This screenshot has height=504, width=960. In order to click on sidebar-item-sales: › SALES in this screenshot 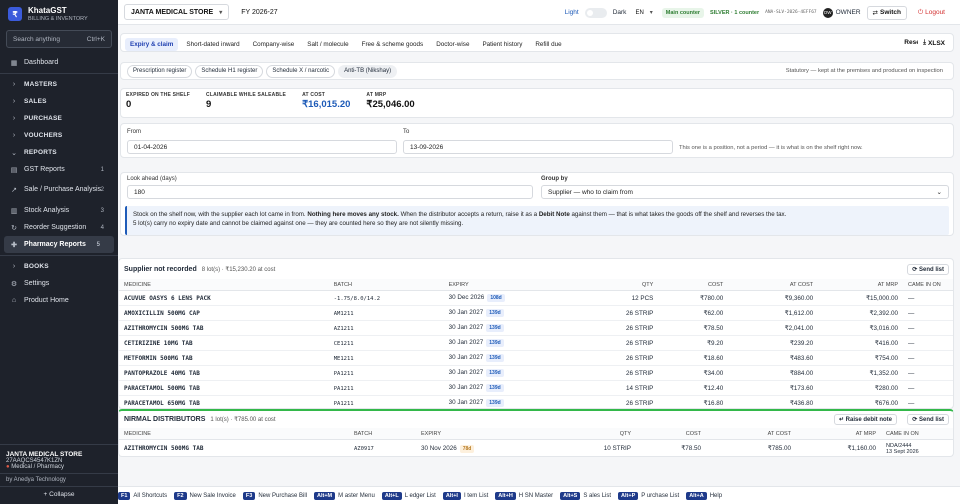, I will do `click(59, 101)`.